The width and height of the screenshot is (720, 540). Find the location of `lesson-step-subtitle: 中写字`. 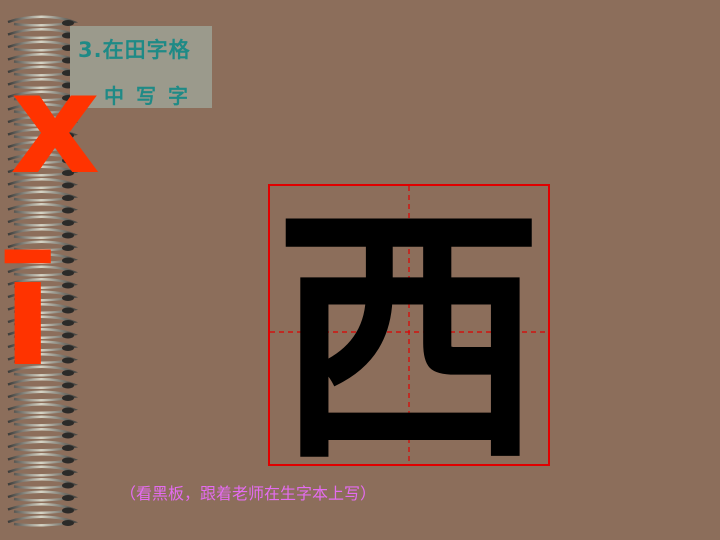

lesson-step-subtitle: 中写字 is located at coordinates (152, 96).